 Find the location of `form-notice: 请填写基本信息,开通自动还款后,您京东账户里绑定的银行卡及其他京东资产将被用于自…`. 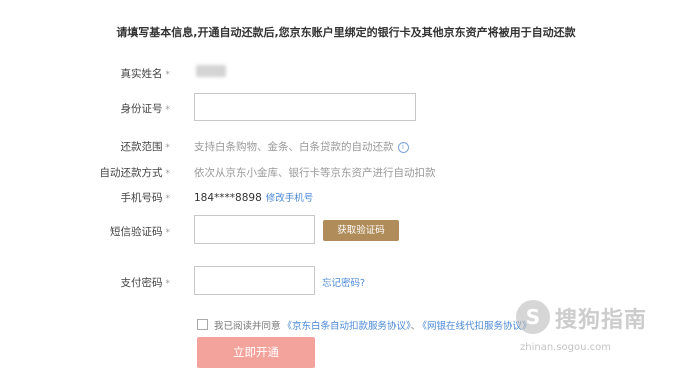

form-notice: 请填写基本信息,开通自动还款后,您京东账户里绑定的银行卡及其他京东资产将被用于自… is located at coordinates (346, 32).